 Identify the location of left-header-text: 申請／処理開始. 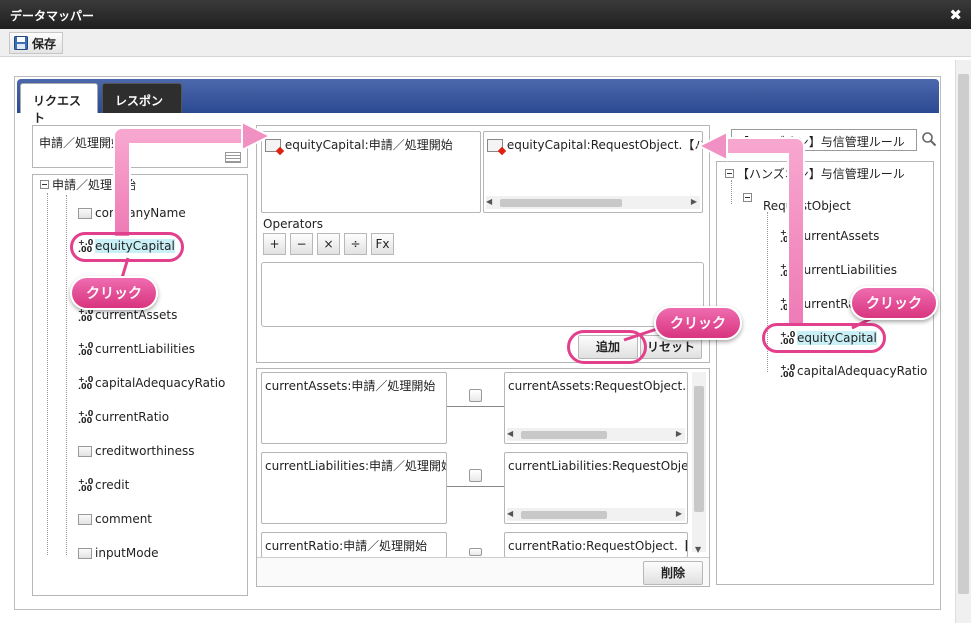
(81, 143).